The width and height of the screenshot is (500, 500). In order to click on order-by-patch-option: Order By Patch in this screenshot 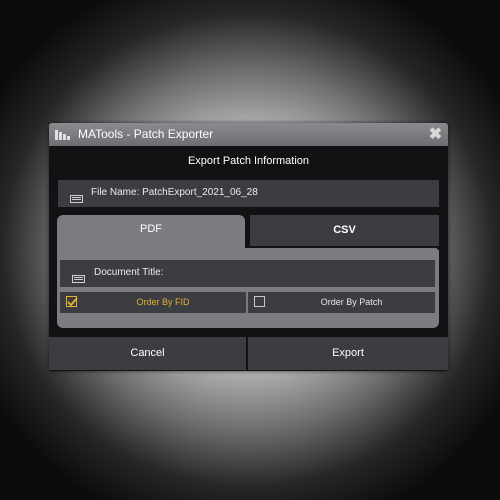, I will do `click(341, 302)`.